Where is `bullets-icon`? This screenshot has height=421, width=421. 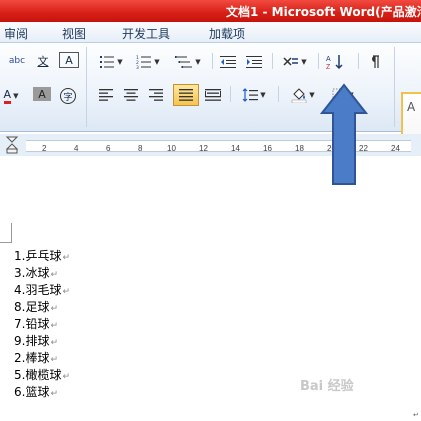
bullets-icon is located at coordinates (107, 62).